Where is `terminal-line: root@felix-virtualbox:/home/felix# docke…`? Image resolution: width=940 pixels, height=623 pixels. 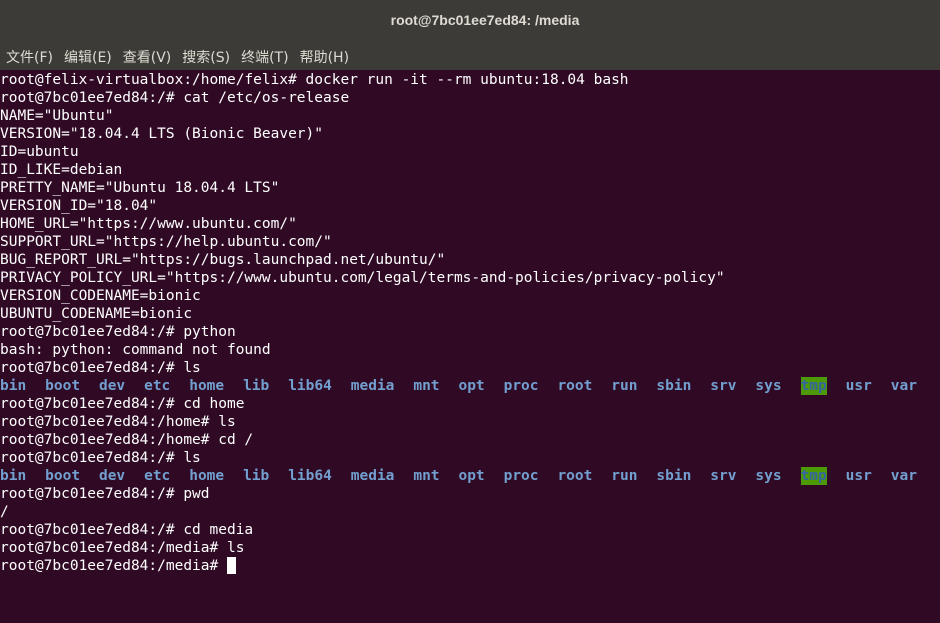
terminal-line: root@felix-virtualbox:/home/felix# docke… is located at coordinates (314, 80).